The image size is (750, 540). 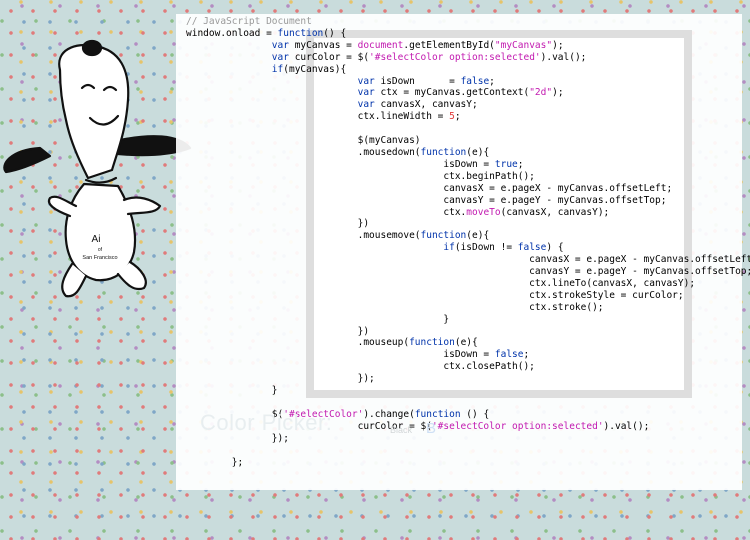 What do you see at coordinates (96, 239) in the screenshot?
I see `shirt-text-line1: Ai` at bounding box center [96, 239].